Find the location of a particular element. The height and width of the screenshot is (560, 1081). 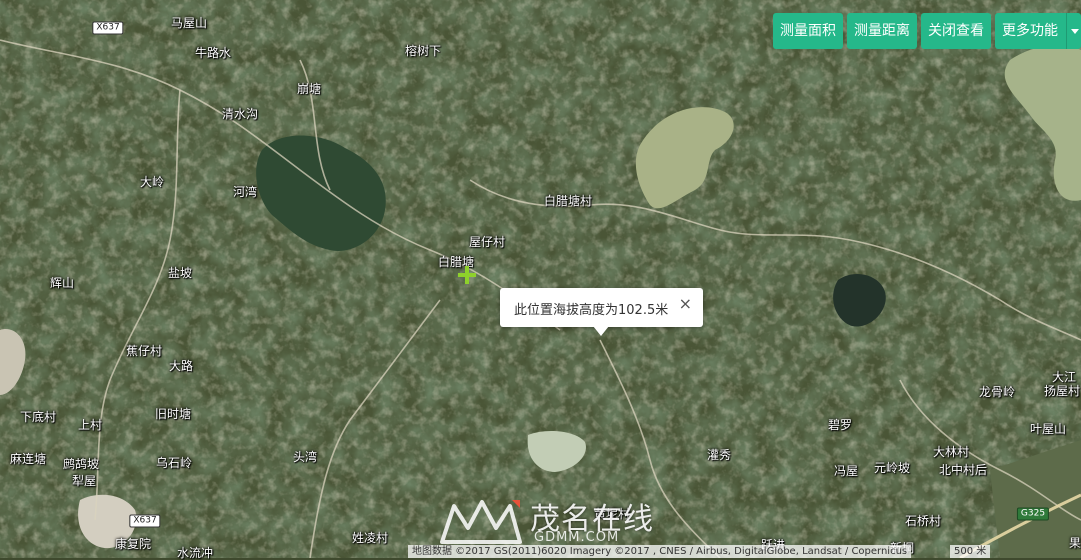

place-label: 元岭坡 is located at coordinates (892, 468).